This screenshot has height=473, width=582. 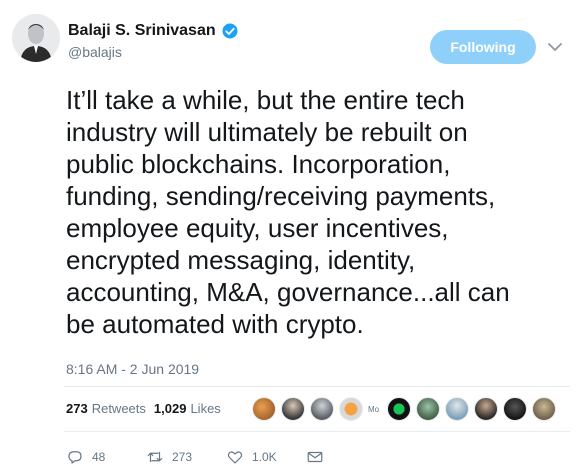 I want to click on tweet-line: be automated with crypto., so click(x=215, y=324).